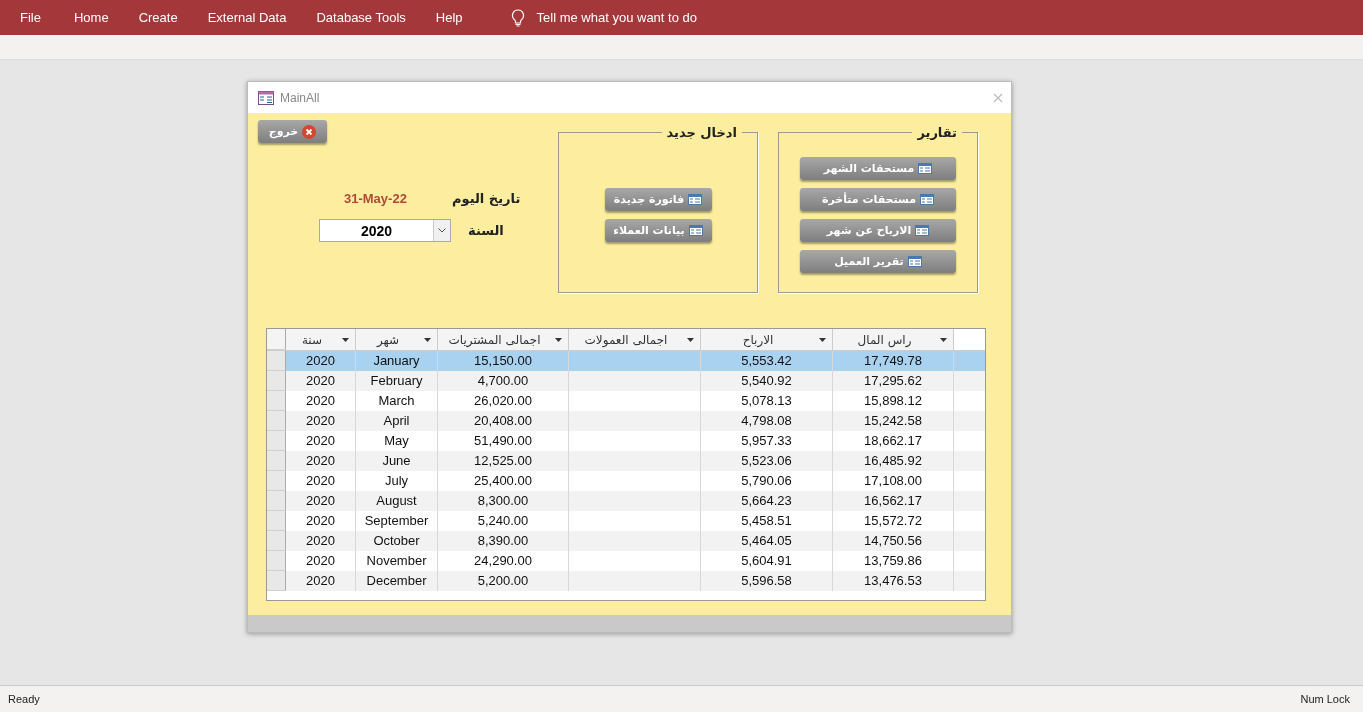 The width and height of the screenshot is (1363, 712). What do you see at coordinates (247, 17) in the screenshot?
I see `ribbon-tab: External Data` at bounding box center [247, 17].